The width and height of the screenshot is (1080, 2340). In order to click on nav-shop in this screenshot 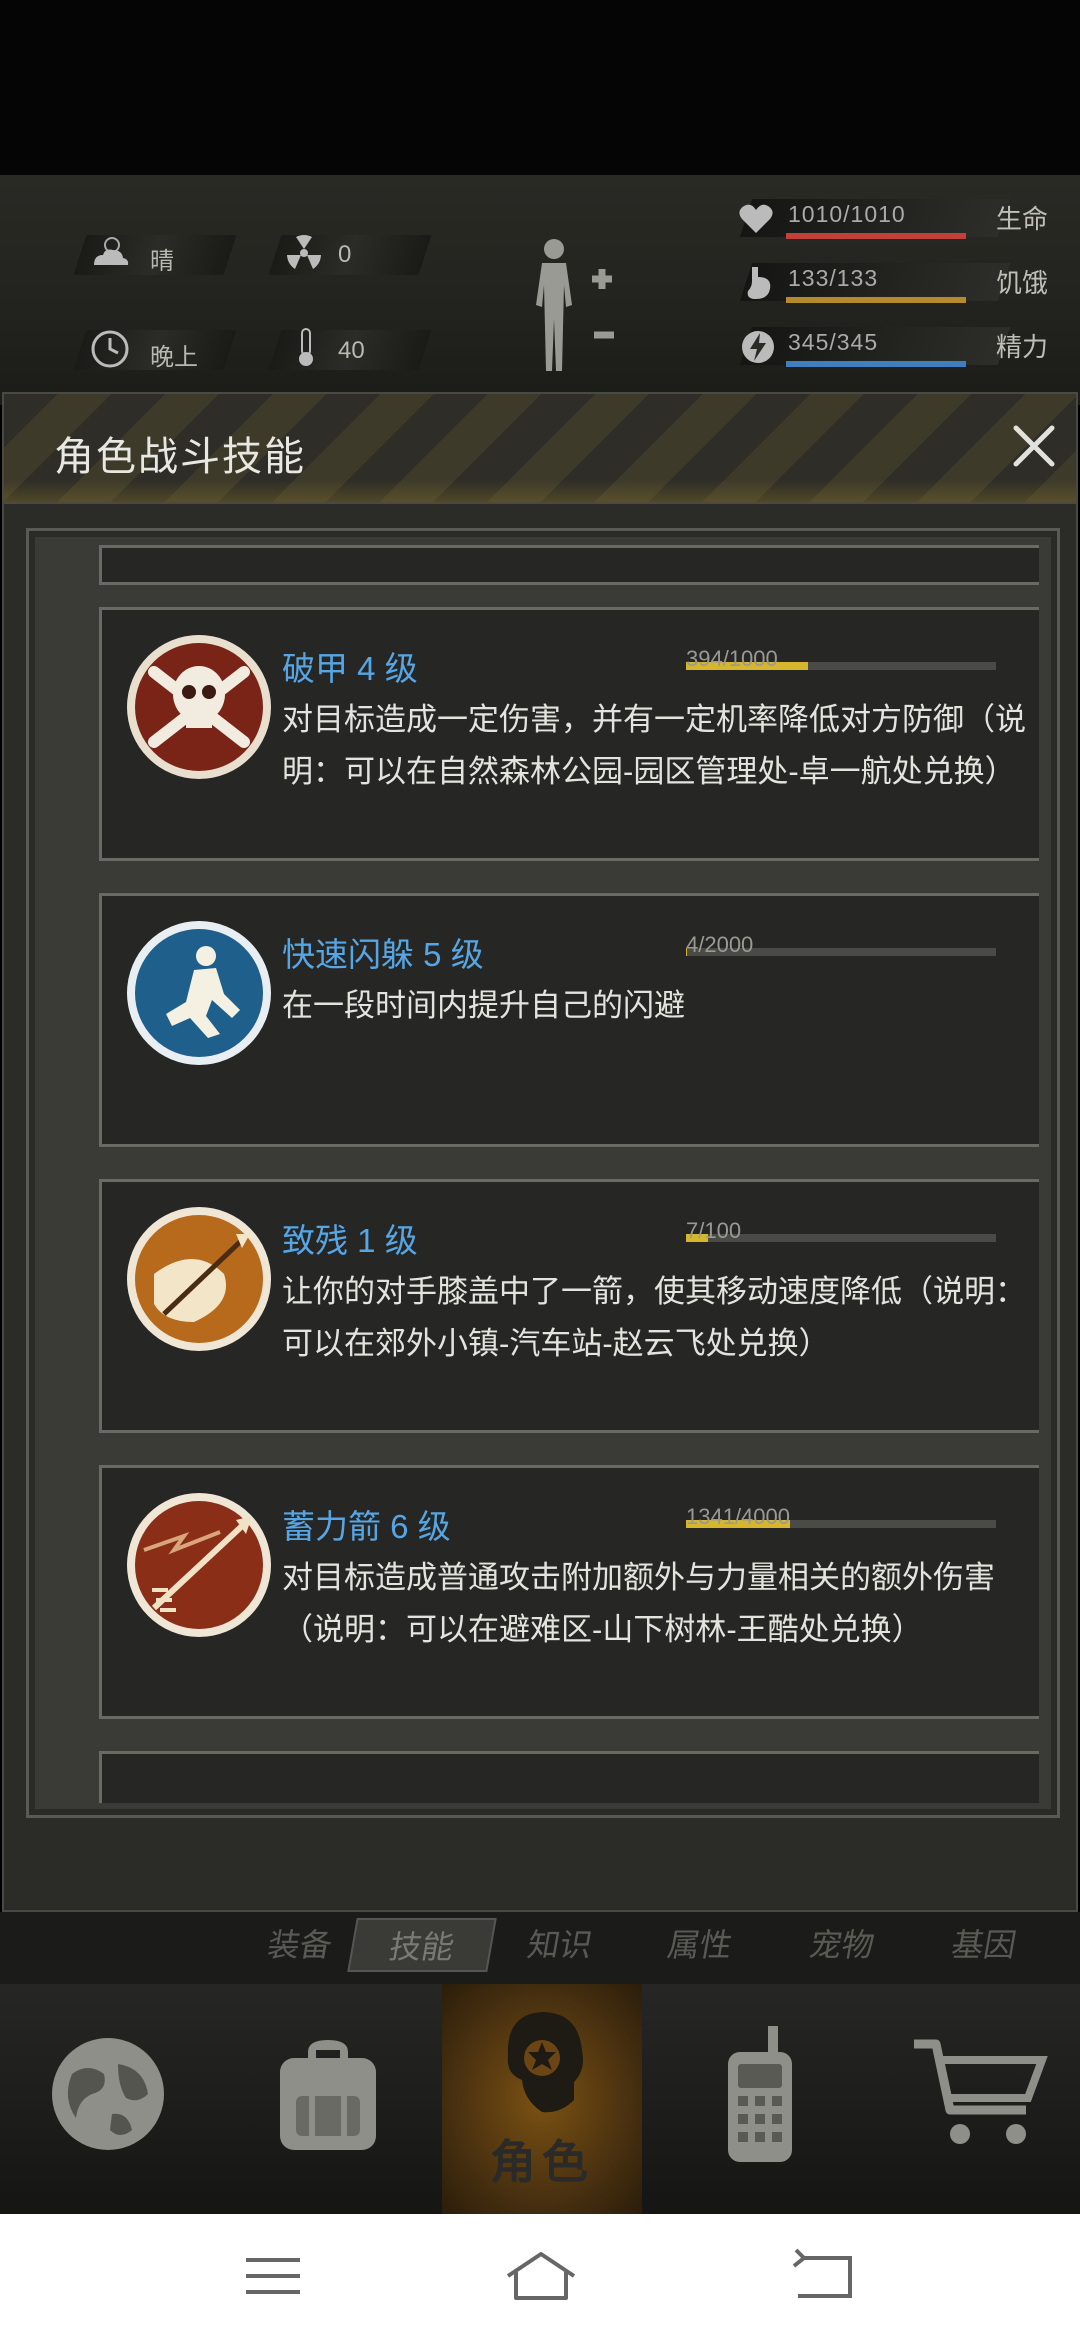, I will do `click(980, 2099)`.